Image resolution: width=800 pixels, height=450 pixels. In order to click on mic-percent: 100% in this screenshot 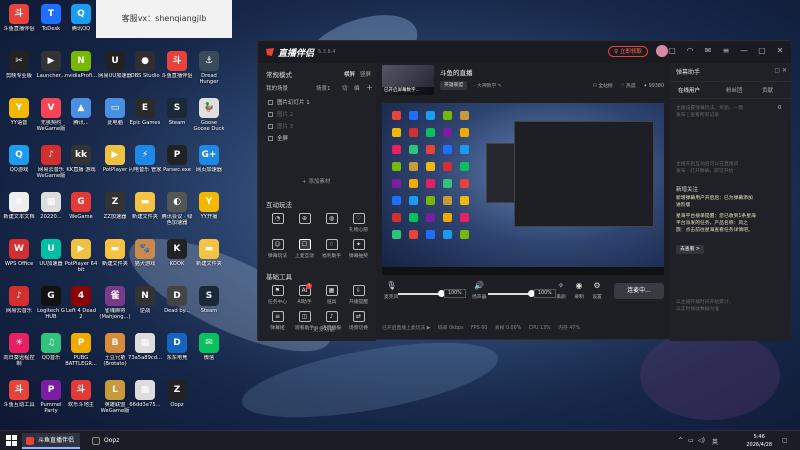, I will do `click(455, 293)`.